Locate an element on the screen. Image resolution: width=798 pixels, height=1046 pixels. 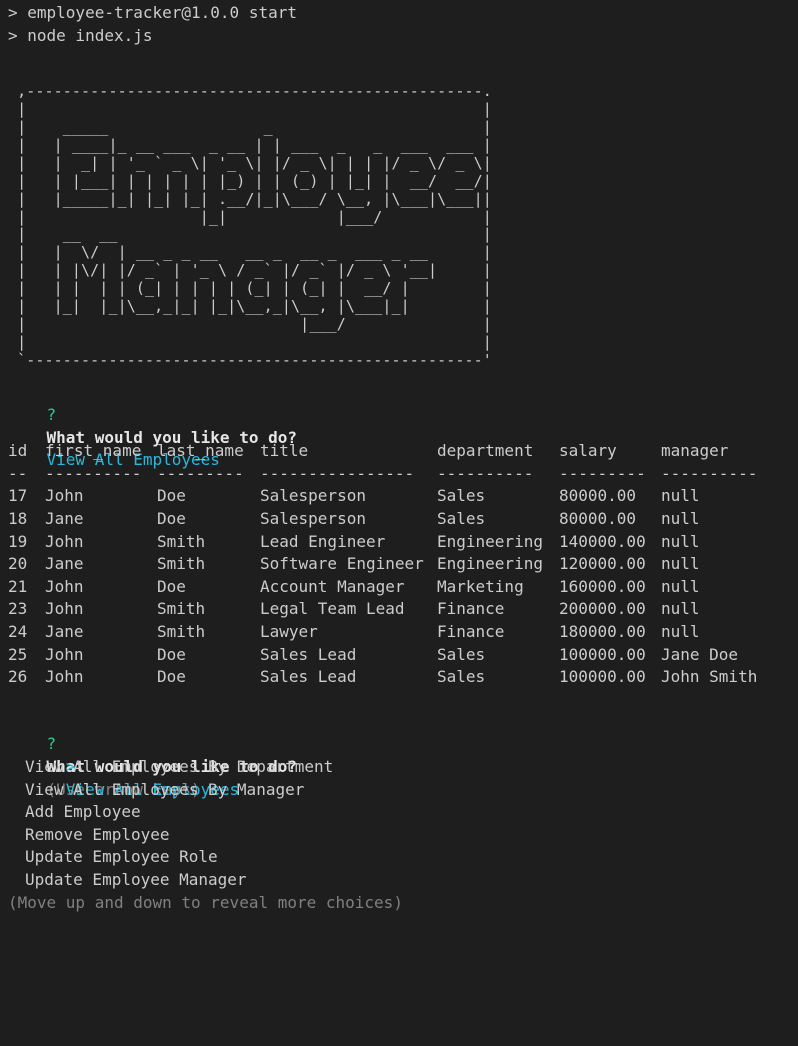
cell-department: Marketing is located at coordinates (480, 586).